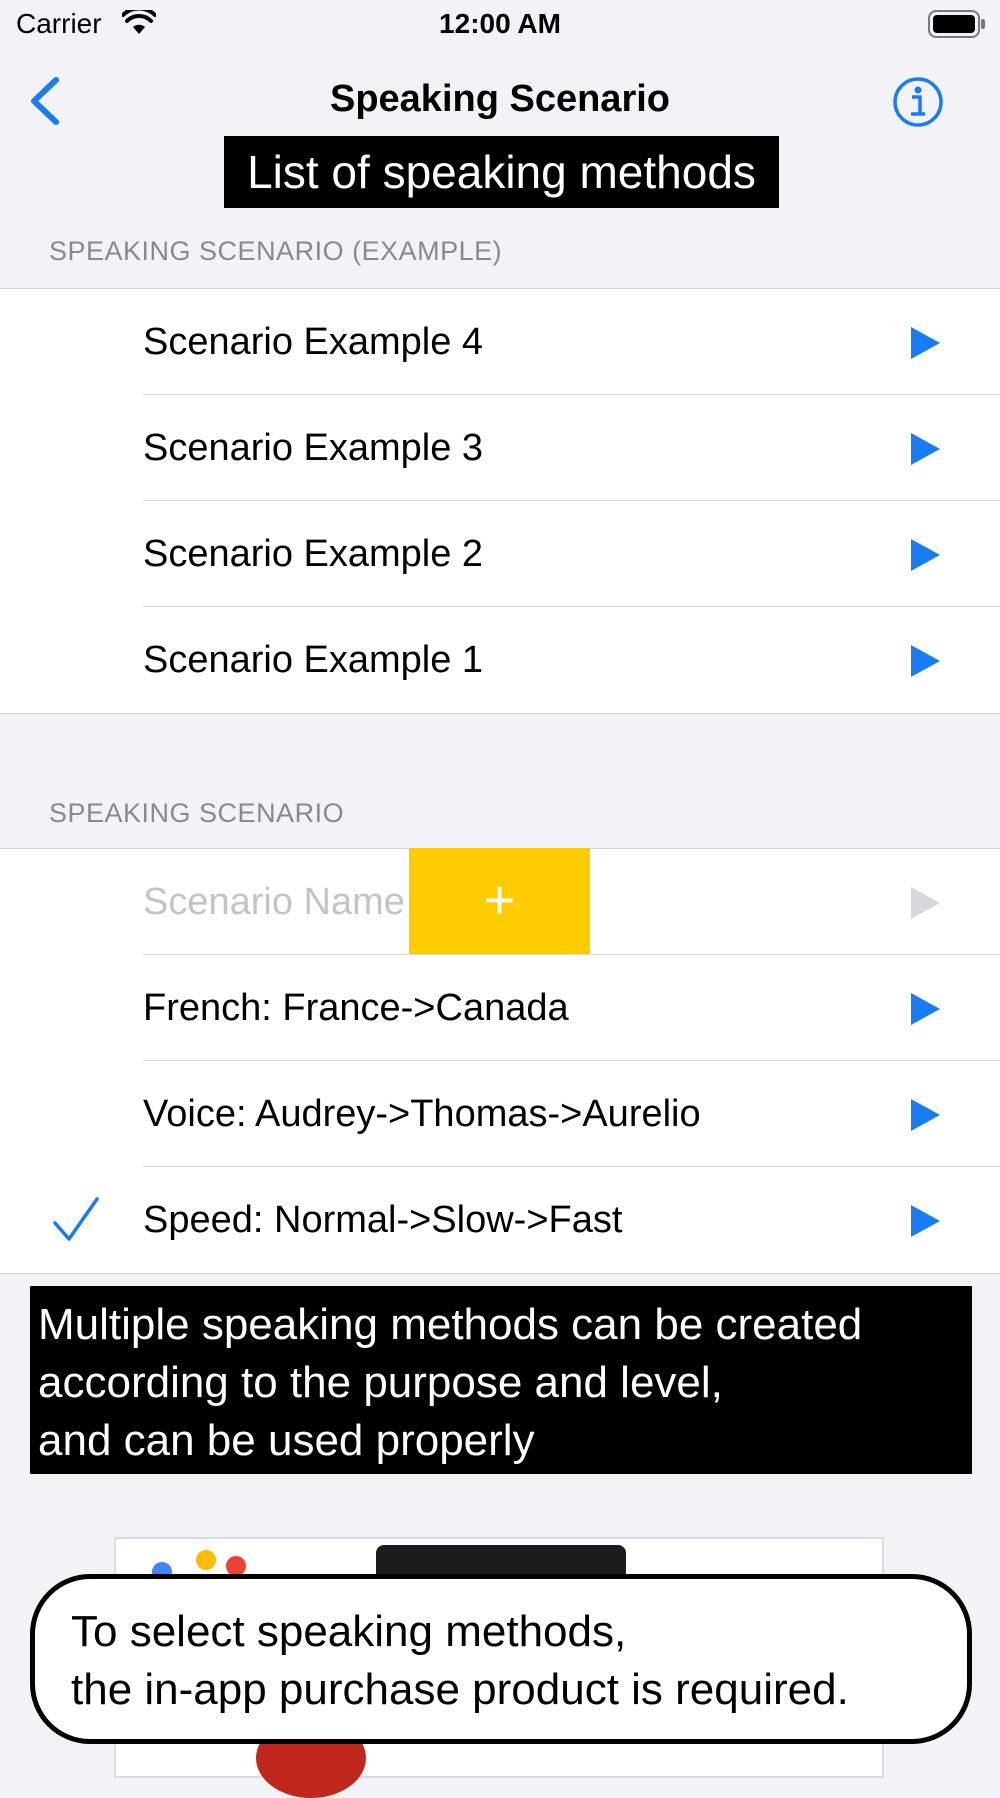  What do you see at coordinates (313, 448) in the screenshot?
I see `scenario-label: Scenario Example 3` at bounding box center [313, 448].